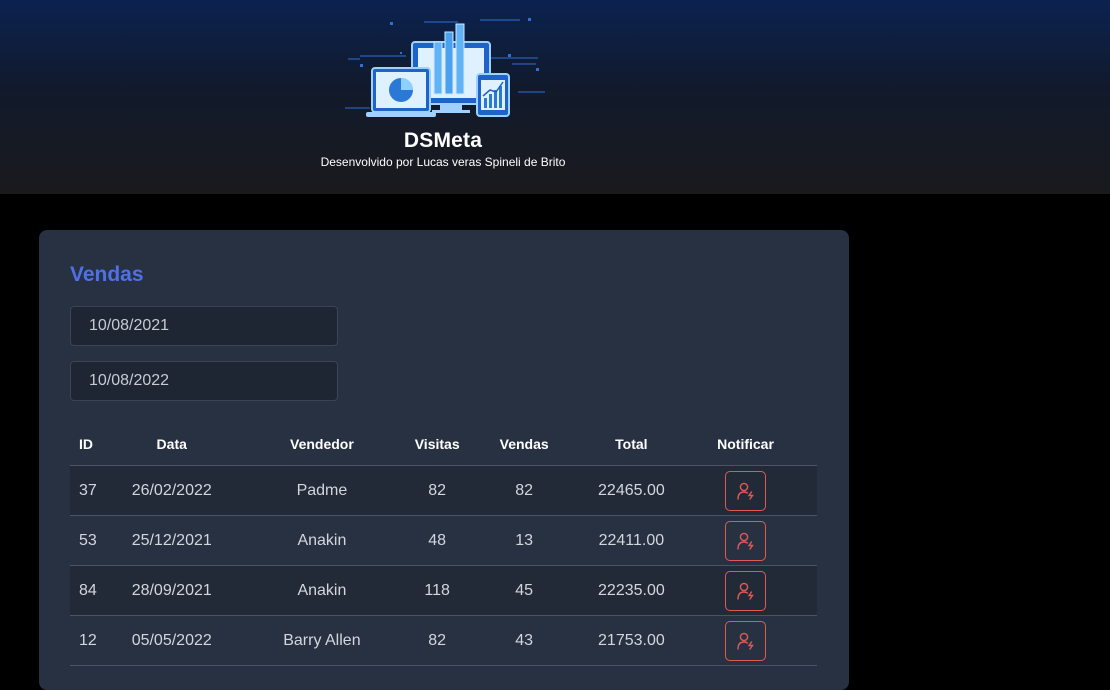  Describe the element at coordinates (631, 640) in the screenshot. I see `cell-total: 21753.00` at that location.